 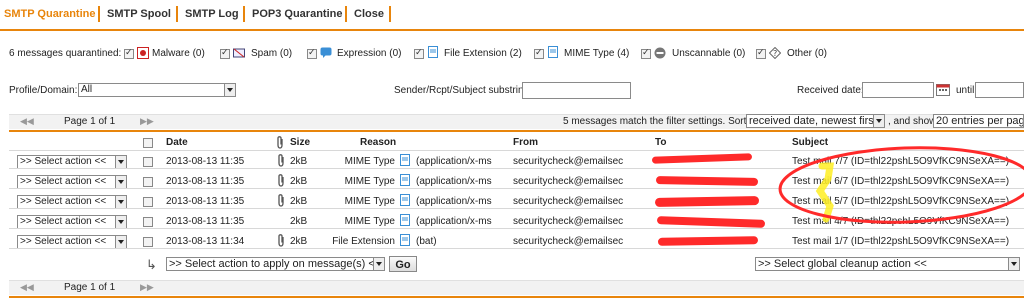 I want to click on file-extension-filter-checkbox, so click(x=419, y=53).